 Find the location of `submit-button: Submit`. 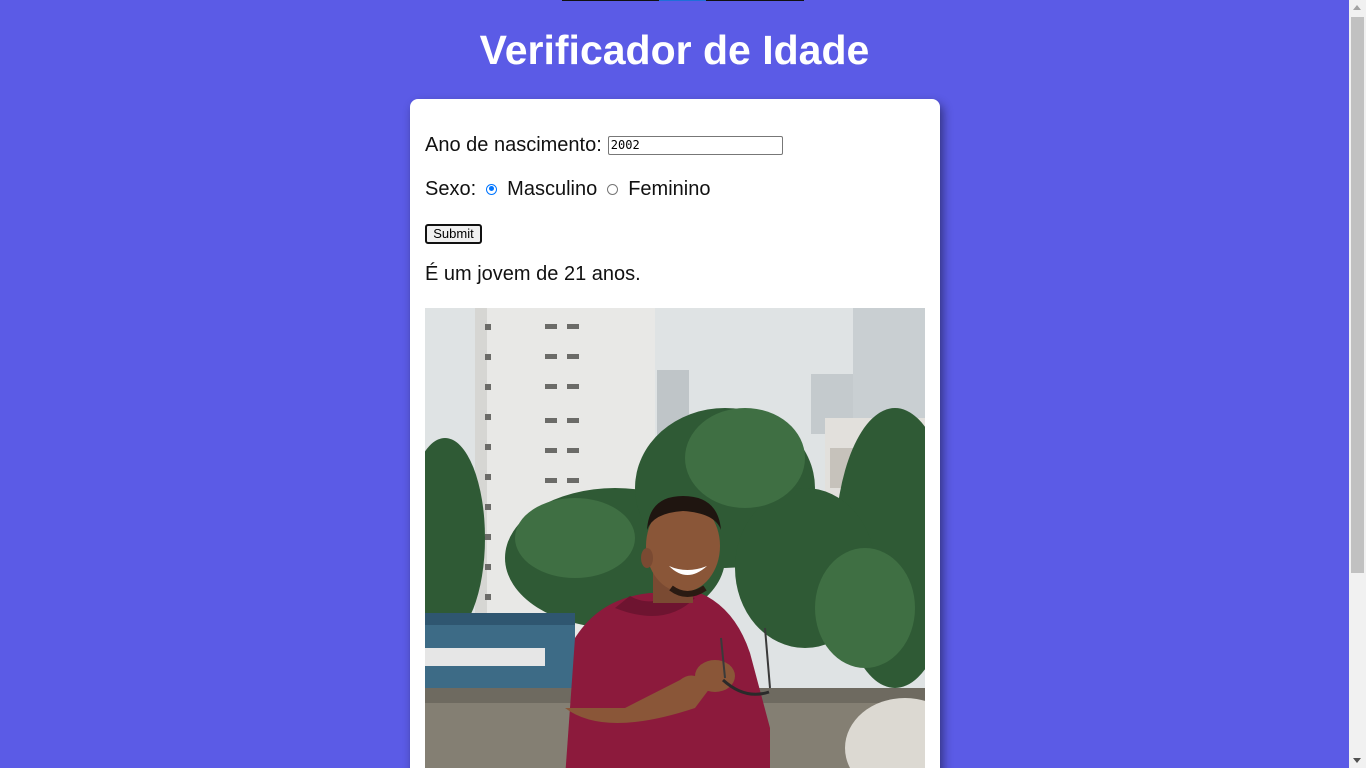

submit-button: Submit is located at coordinates (453, 234).